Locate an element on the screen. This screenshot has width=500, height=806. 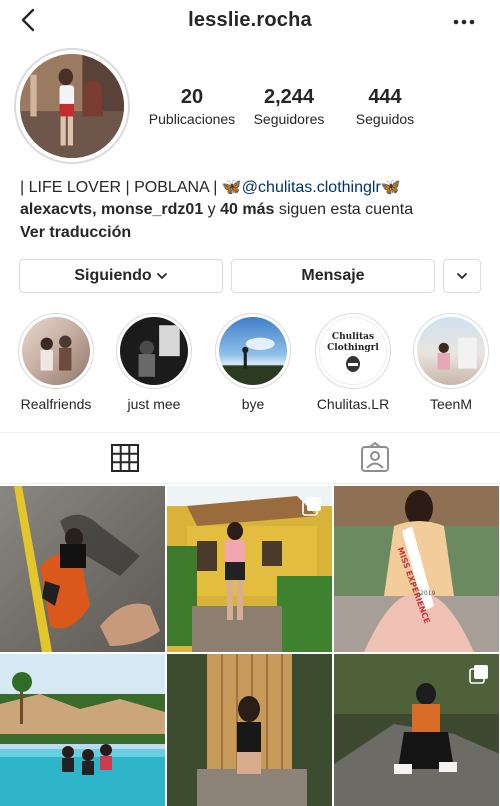
profile-avatar is located at coordinates (72, 106).